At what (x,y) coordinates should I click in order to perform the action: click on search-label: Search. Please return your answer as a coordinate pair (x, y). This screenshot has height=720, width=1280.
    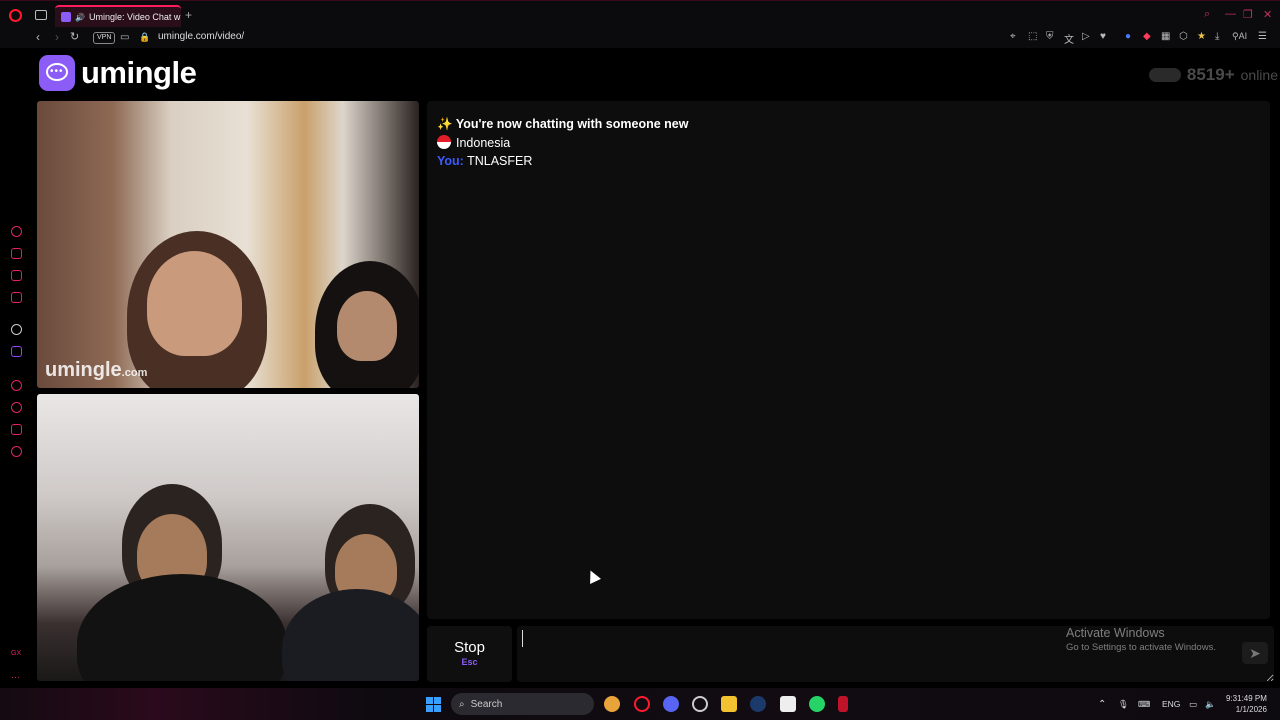
    Looking at the image, I should click on (486, 704).